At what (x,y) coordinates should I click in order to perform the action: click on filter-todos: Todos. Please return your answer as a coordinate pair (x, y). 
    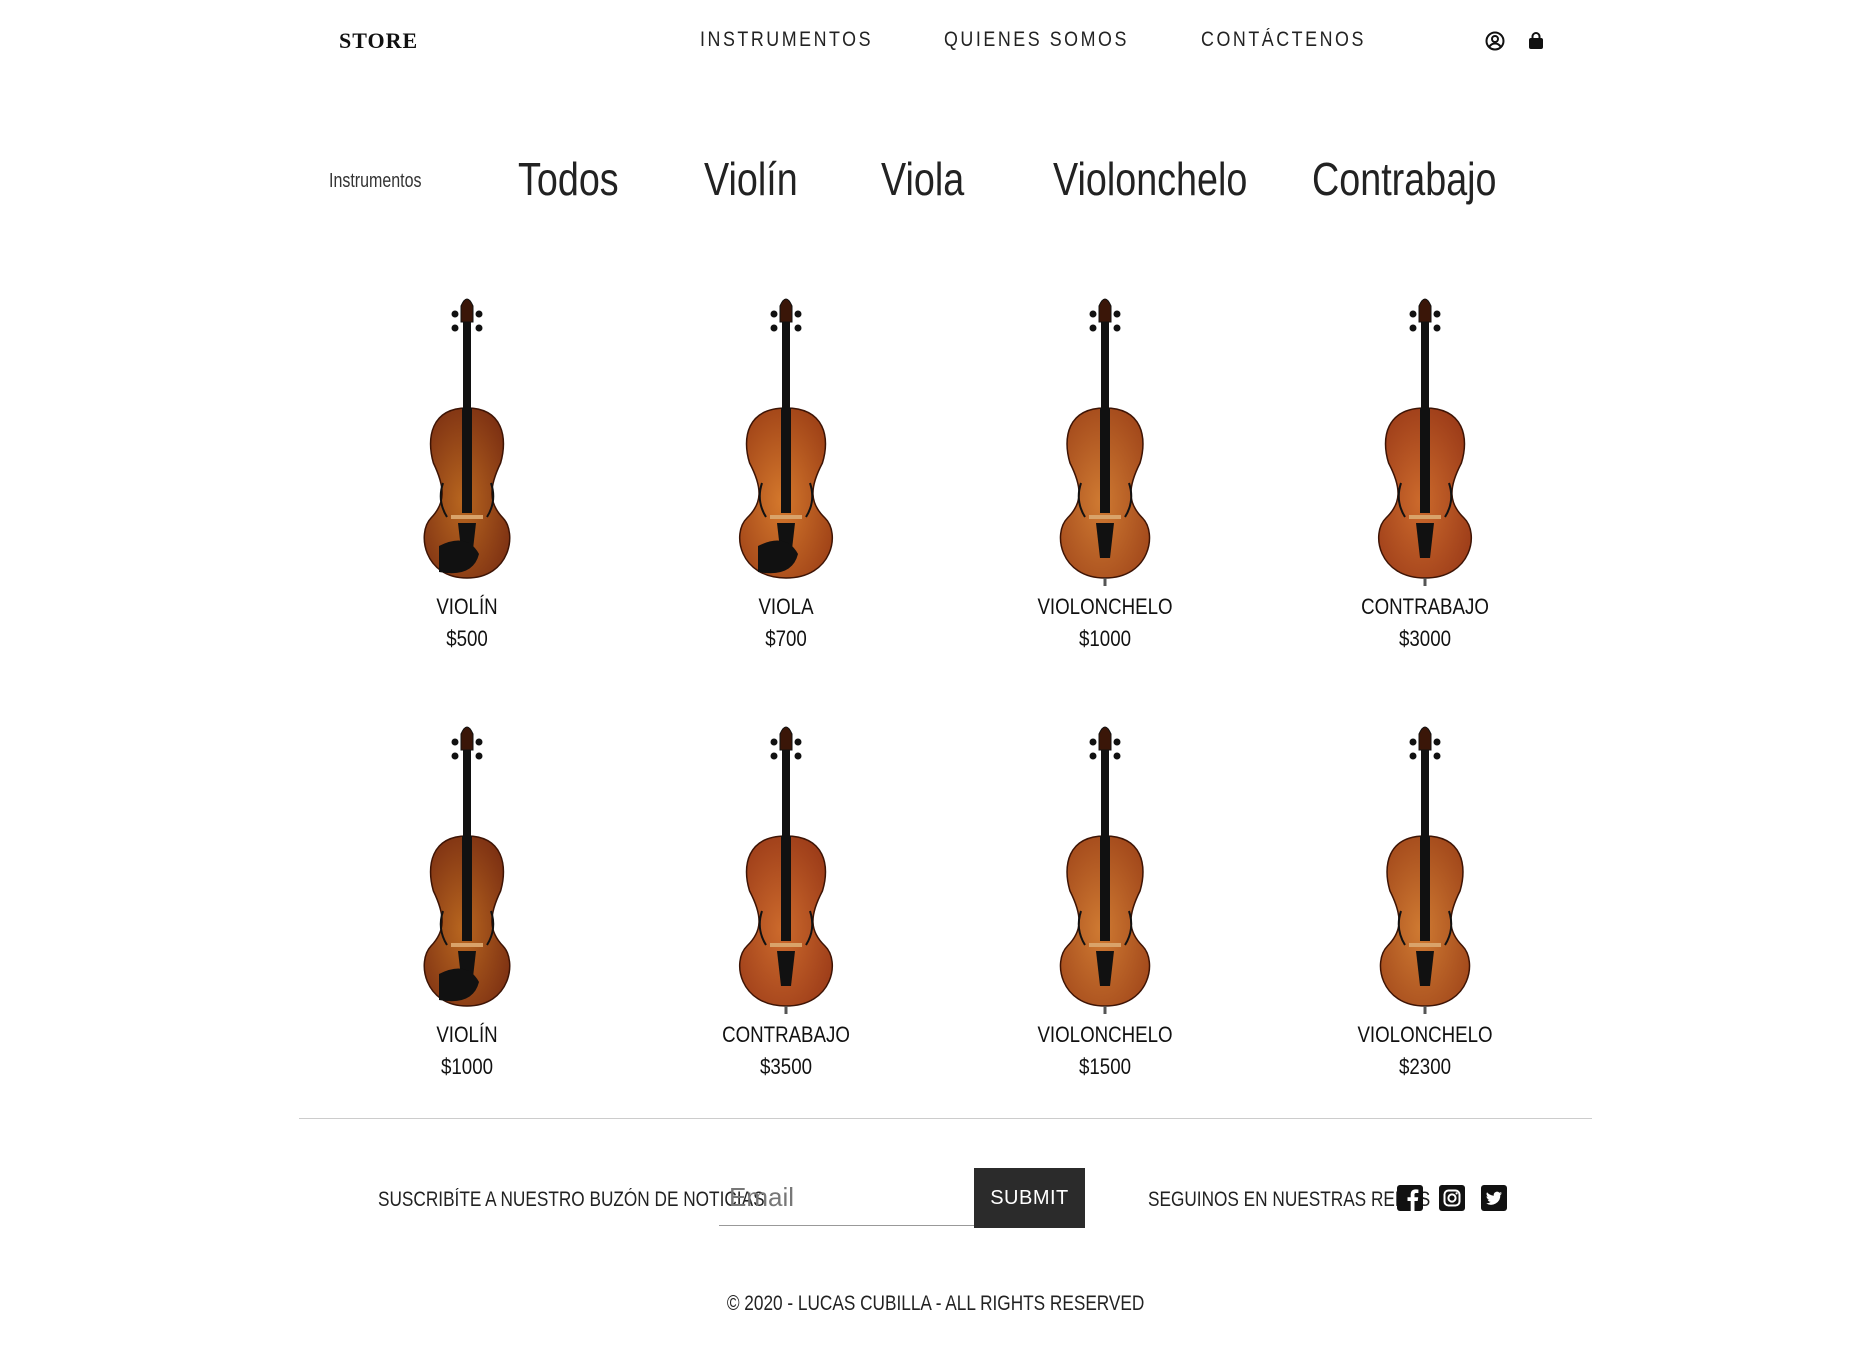
    Looking at the image, I should click on (568, 179).